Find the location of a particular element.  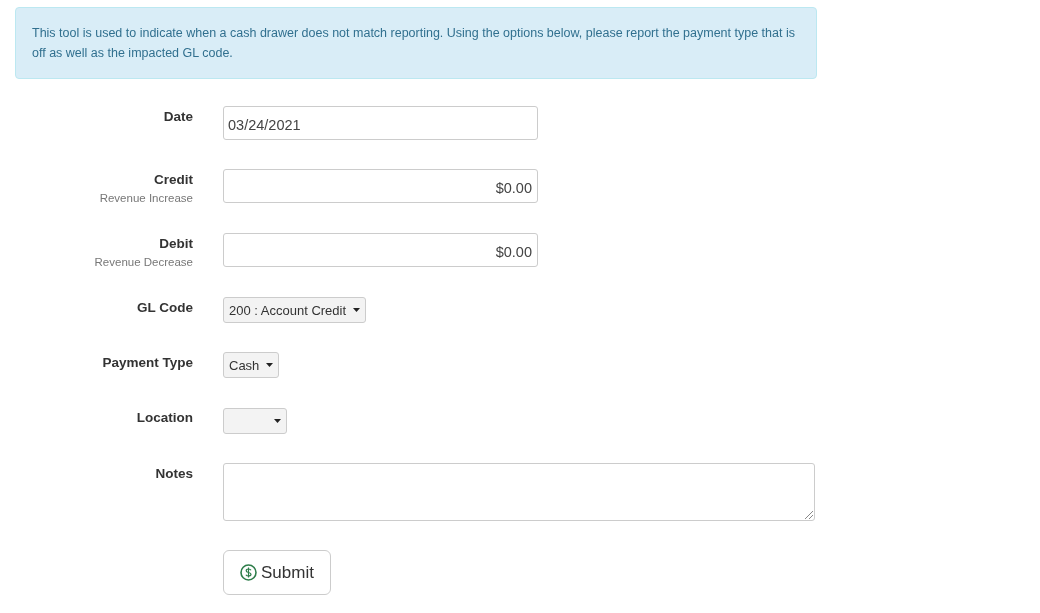

field-label: GL Code is located at coordinates (165, 307).